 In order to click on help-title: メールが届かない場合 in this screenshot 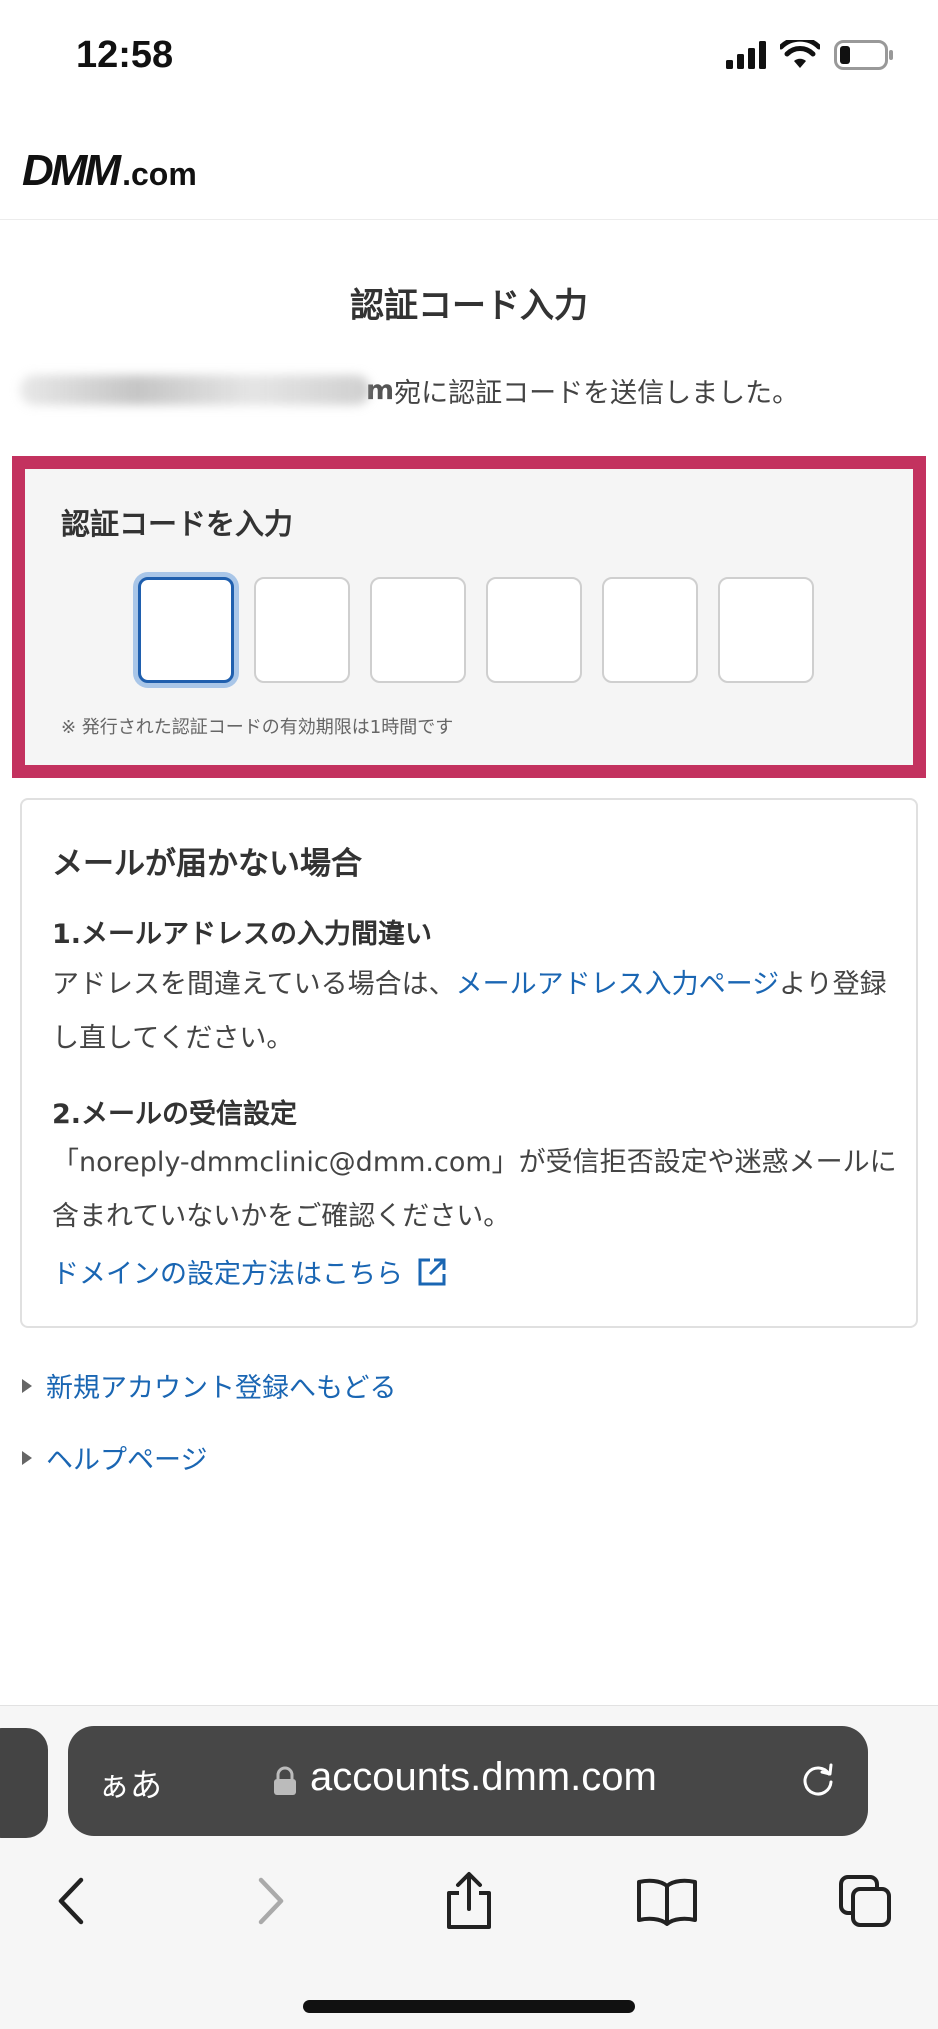, I will do `click(207, 864)`.